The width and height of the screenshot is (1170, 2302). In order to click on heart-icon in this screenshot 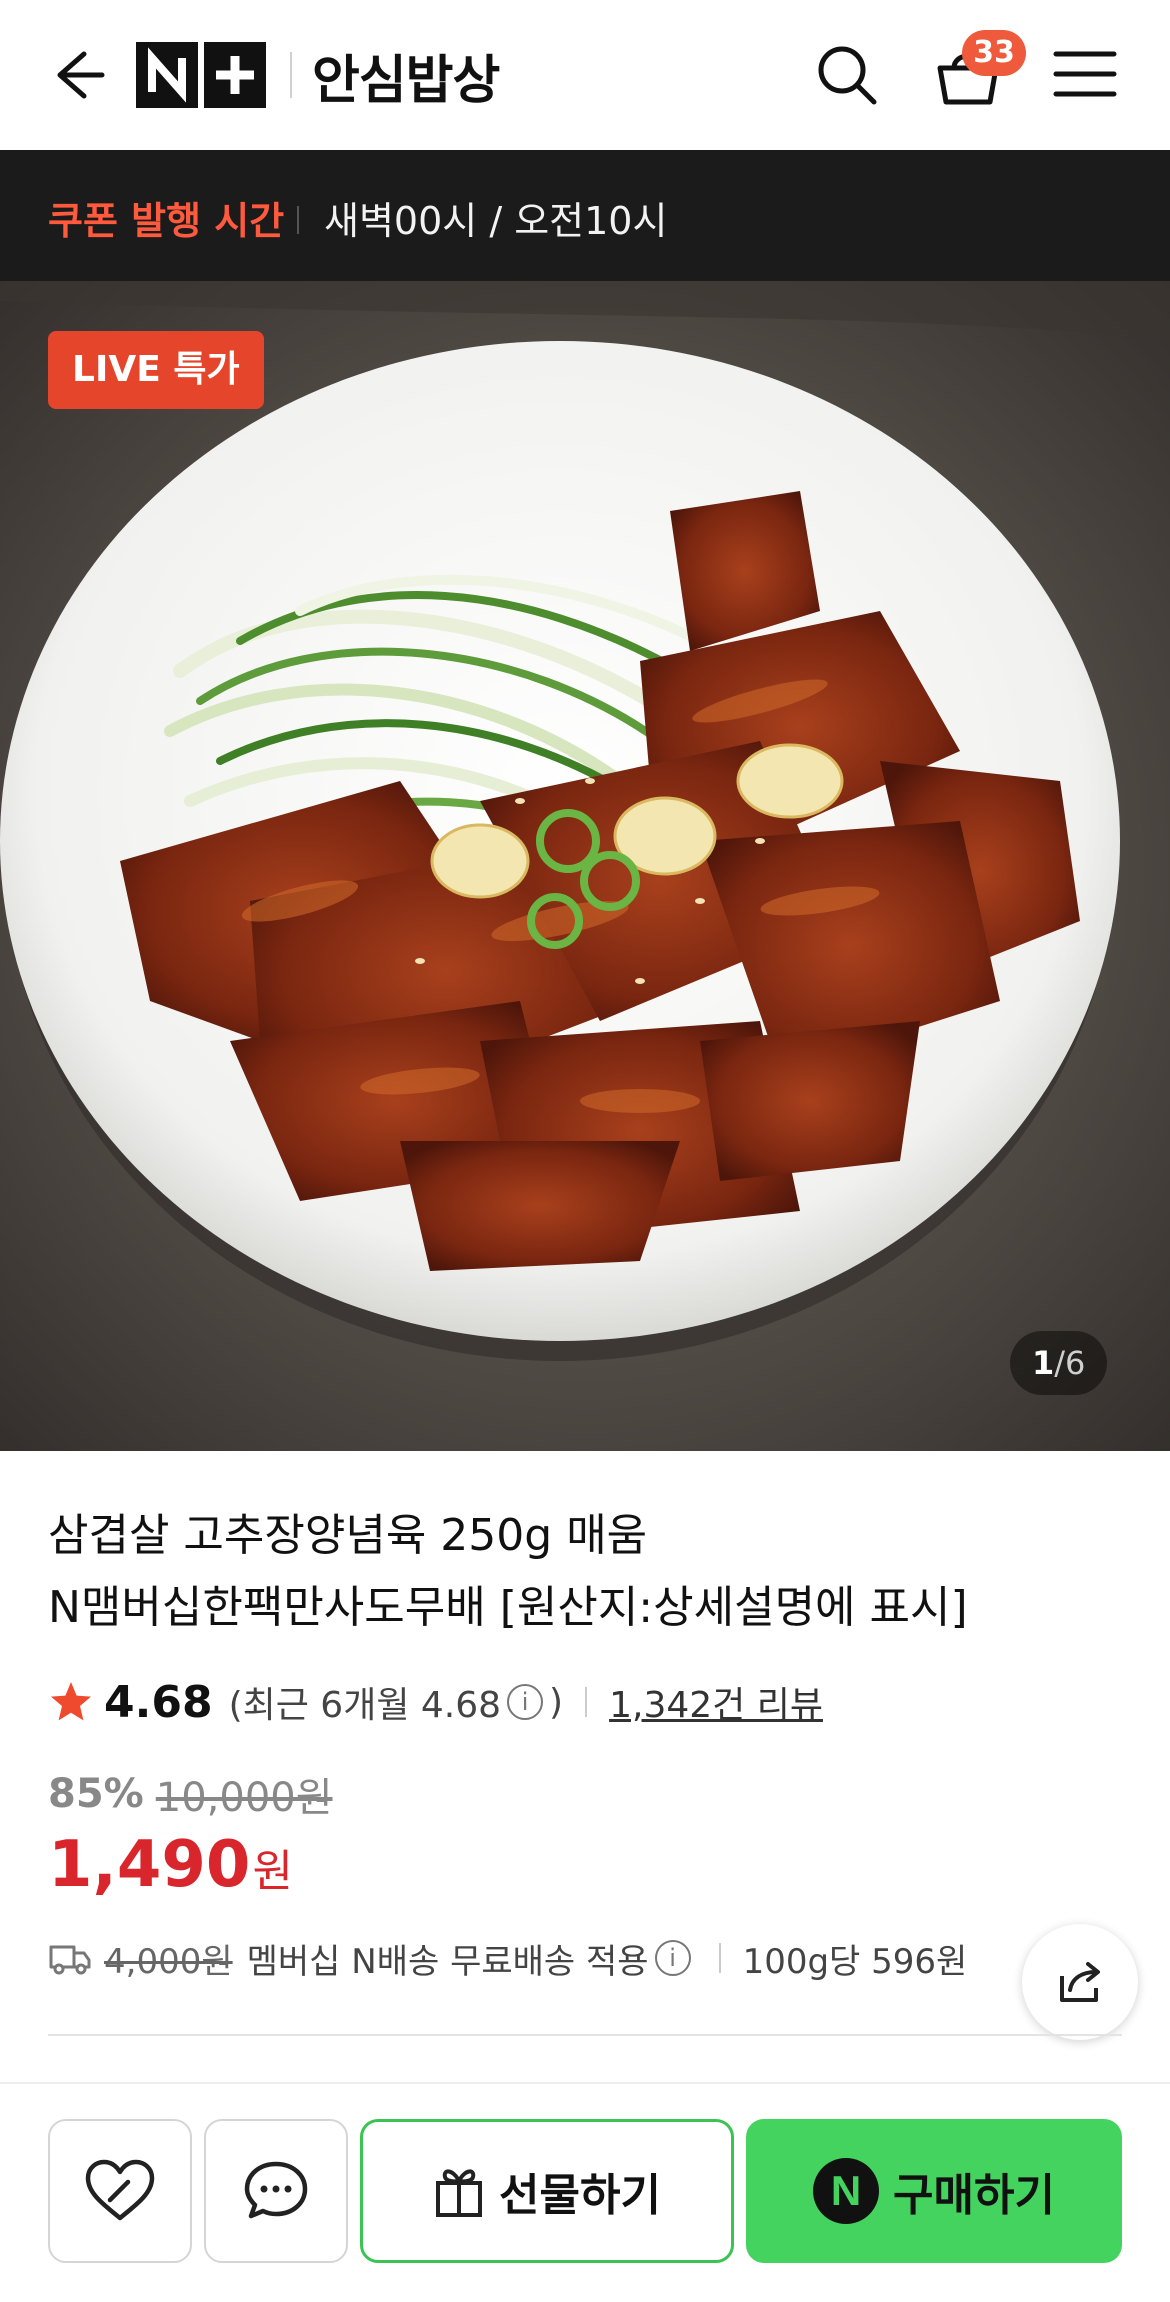, I will do `click(120, 2190)`.